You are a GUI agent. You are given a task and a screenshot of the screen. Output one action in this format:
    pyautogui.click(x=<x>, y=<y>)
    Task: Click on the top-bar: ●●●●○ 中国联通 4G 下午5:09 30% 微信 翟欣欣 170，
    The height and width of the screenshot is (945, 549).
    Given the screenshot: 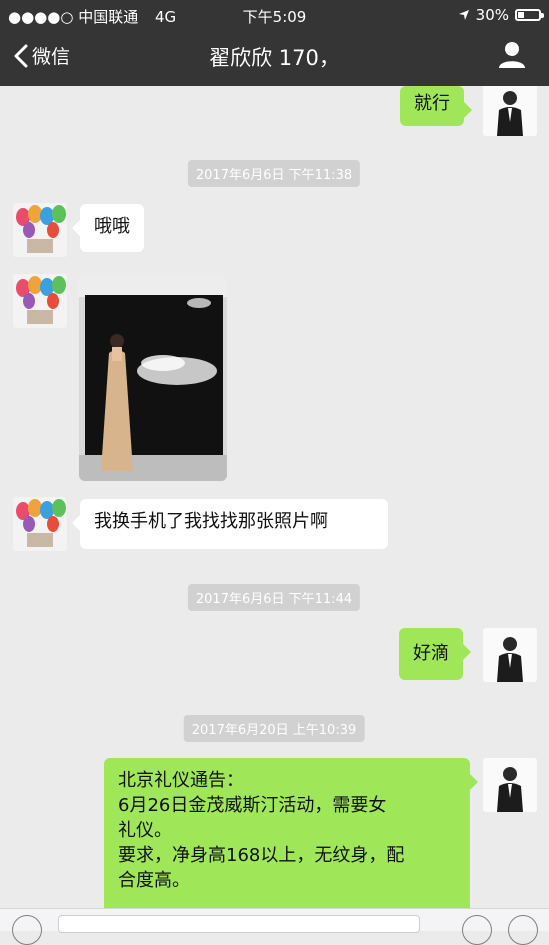 What is the action you would take?
    pyautogui.click(x=274, y=43)
    